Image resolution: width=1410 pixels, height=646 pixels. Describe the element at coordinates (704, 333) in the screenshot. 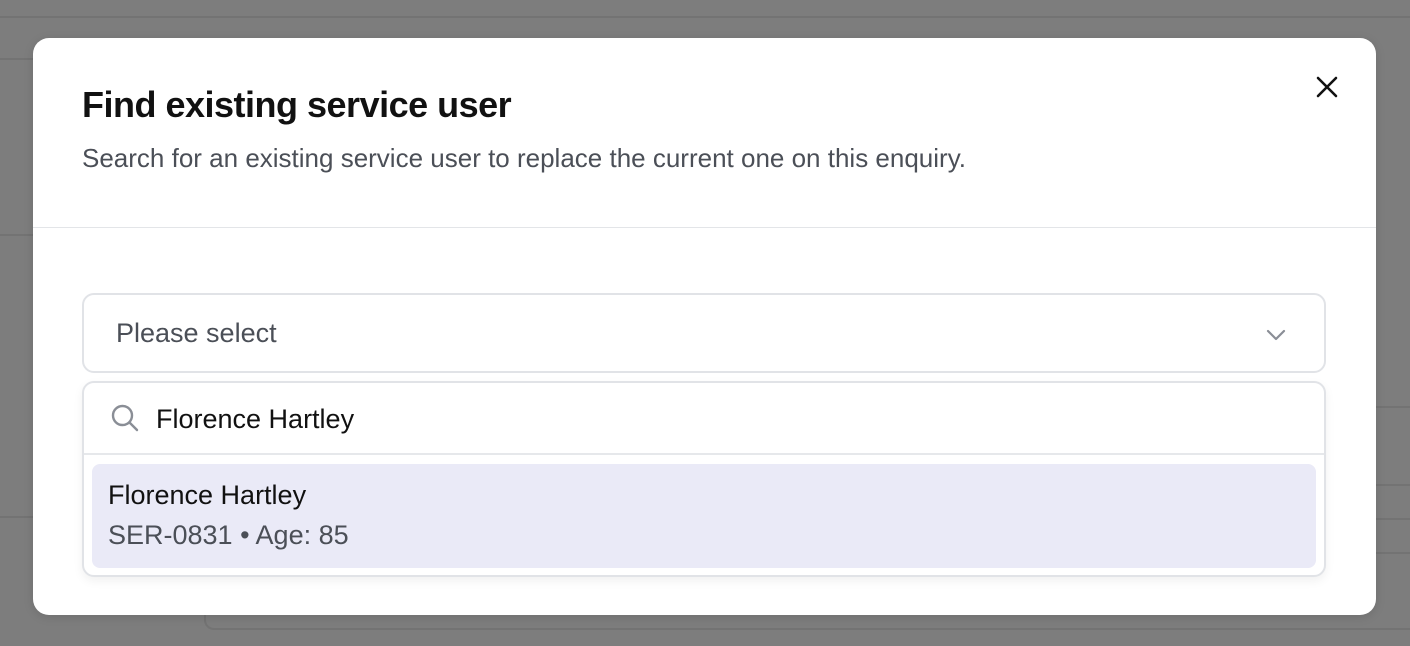

I see `service-user-select: Please select` at that location.